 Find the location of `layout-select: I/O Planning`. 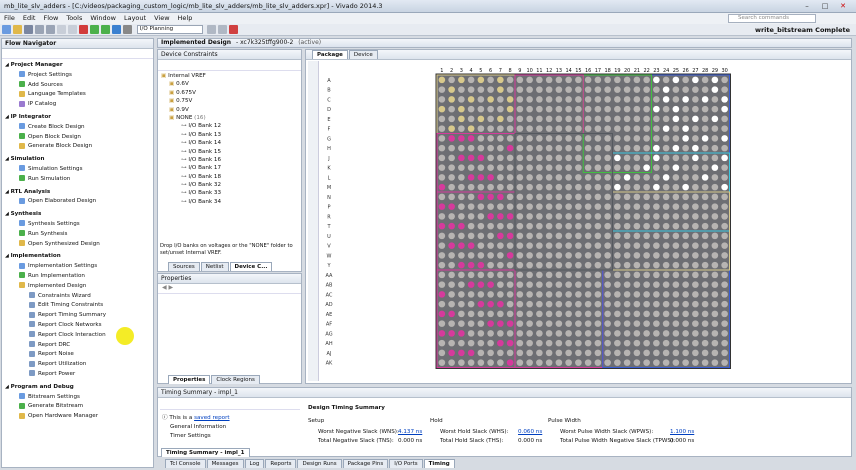

layout-select: I/O Planning is located at coordinates (169, 29).